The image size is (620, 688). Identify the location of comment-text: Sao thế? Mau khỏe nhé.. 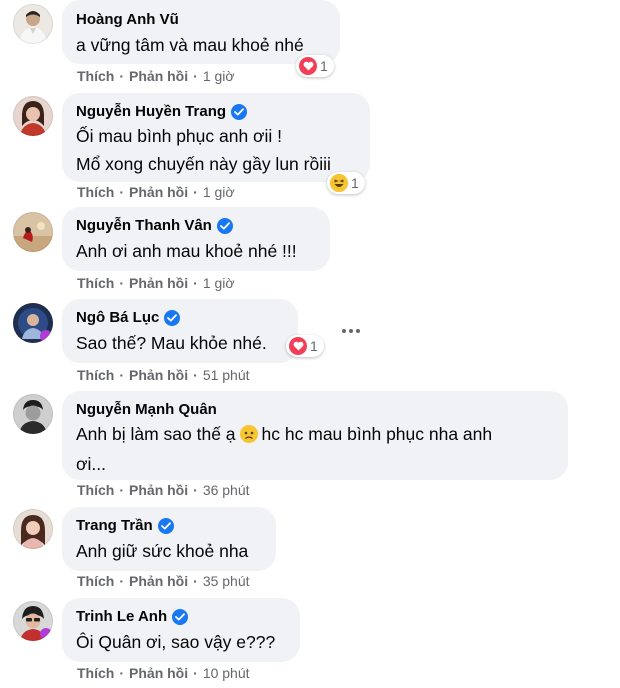
(171, 343).